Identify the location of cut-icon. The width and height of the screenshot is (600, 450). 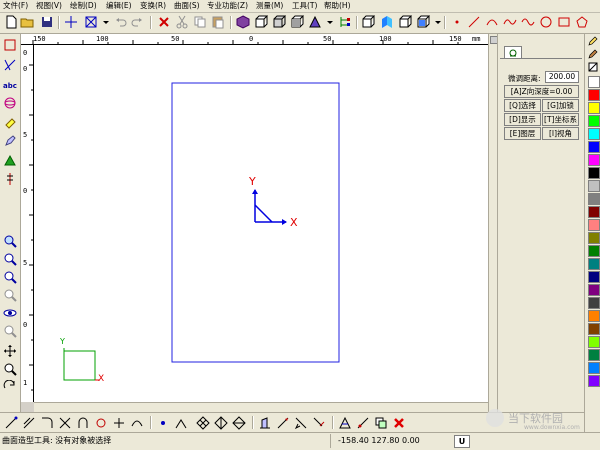
(182, 22).